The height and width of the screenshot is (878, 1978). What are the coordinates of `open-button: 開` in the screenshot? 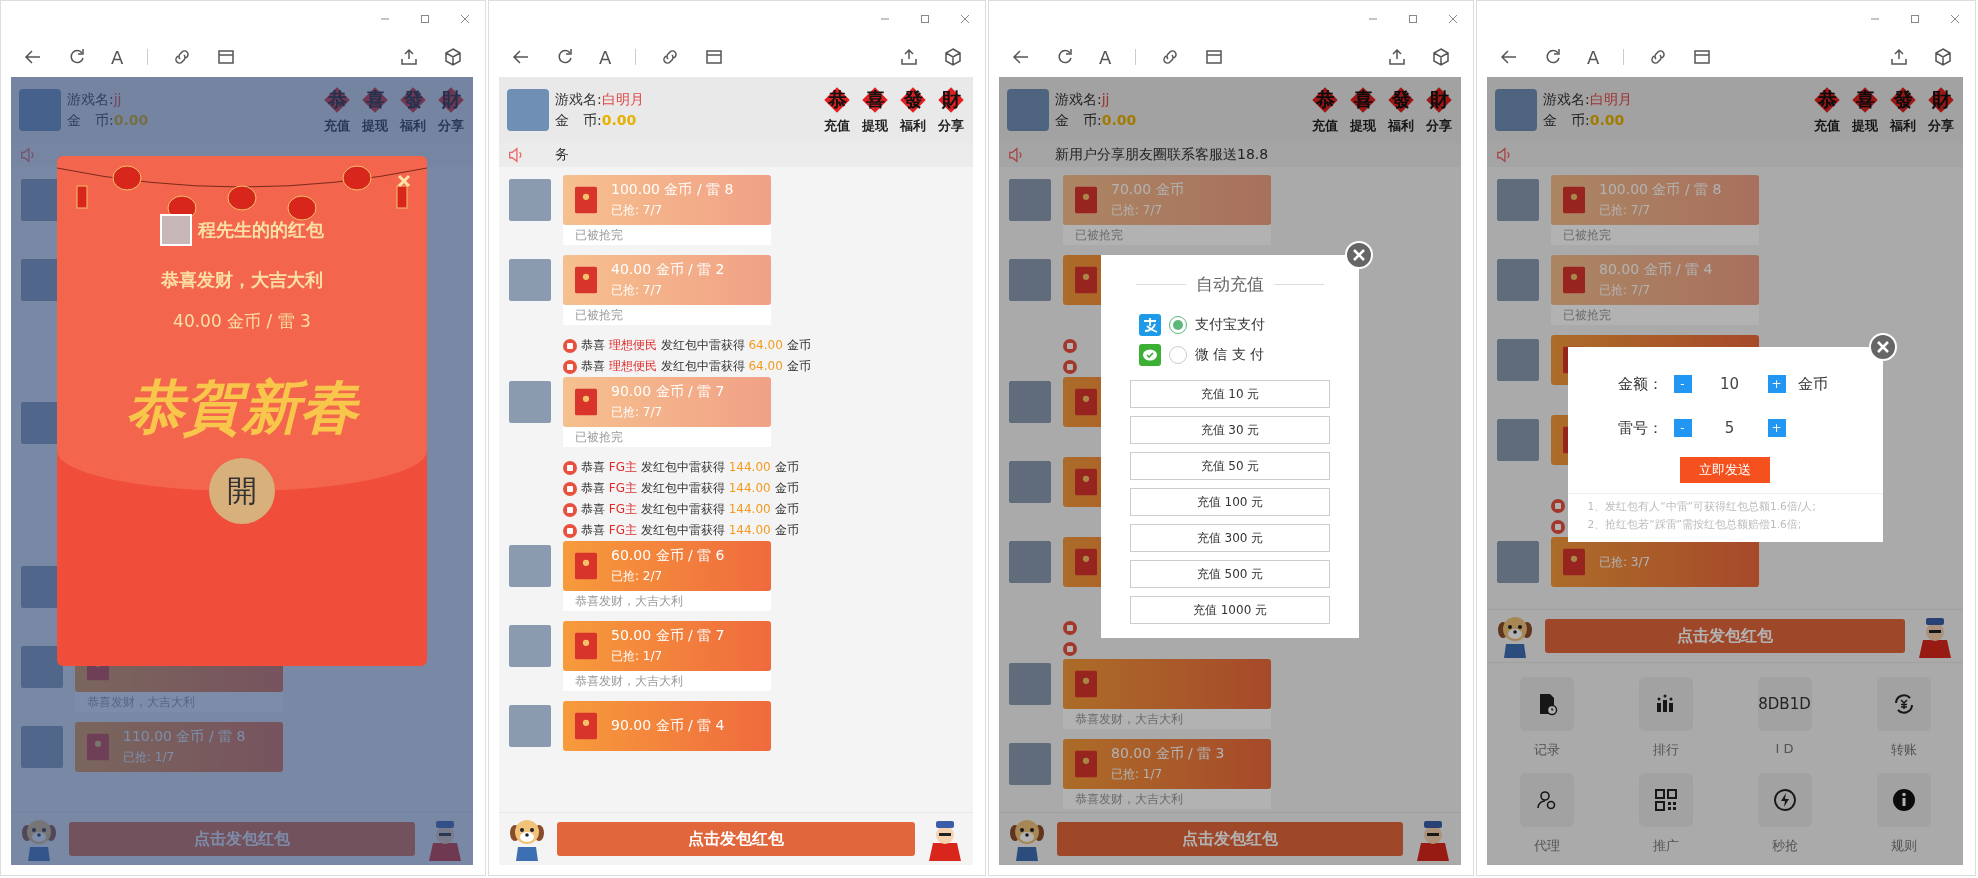 It's located at (242, 491).